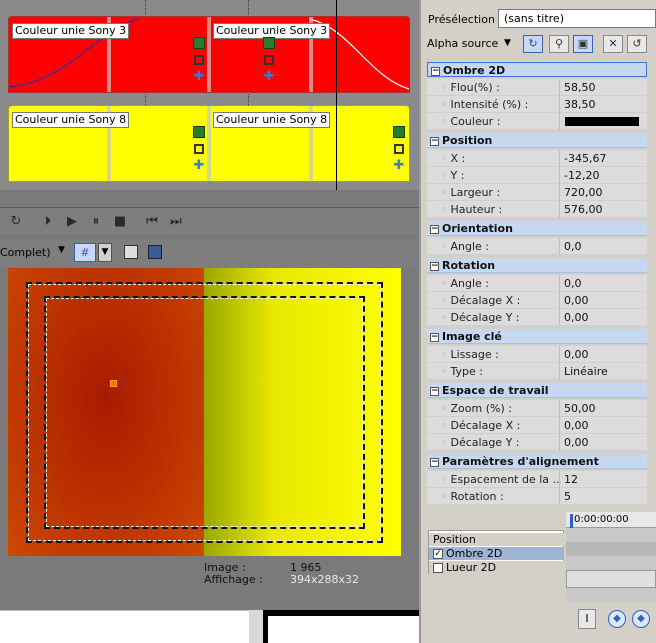  I want to click on grid-icon: #, so click(85, 252).